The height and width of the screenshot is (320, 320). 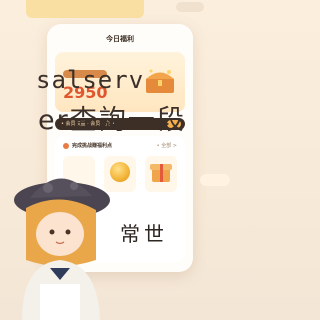 I want to click on gift-ribbon-icon, so click(x=161, y=173).